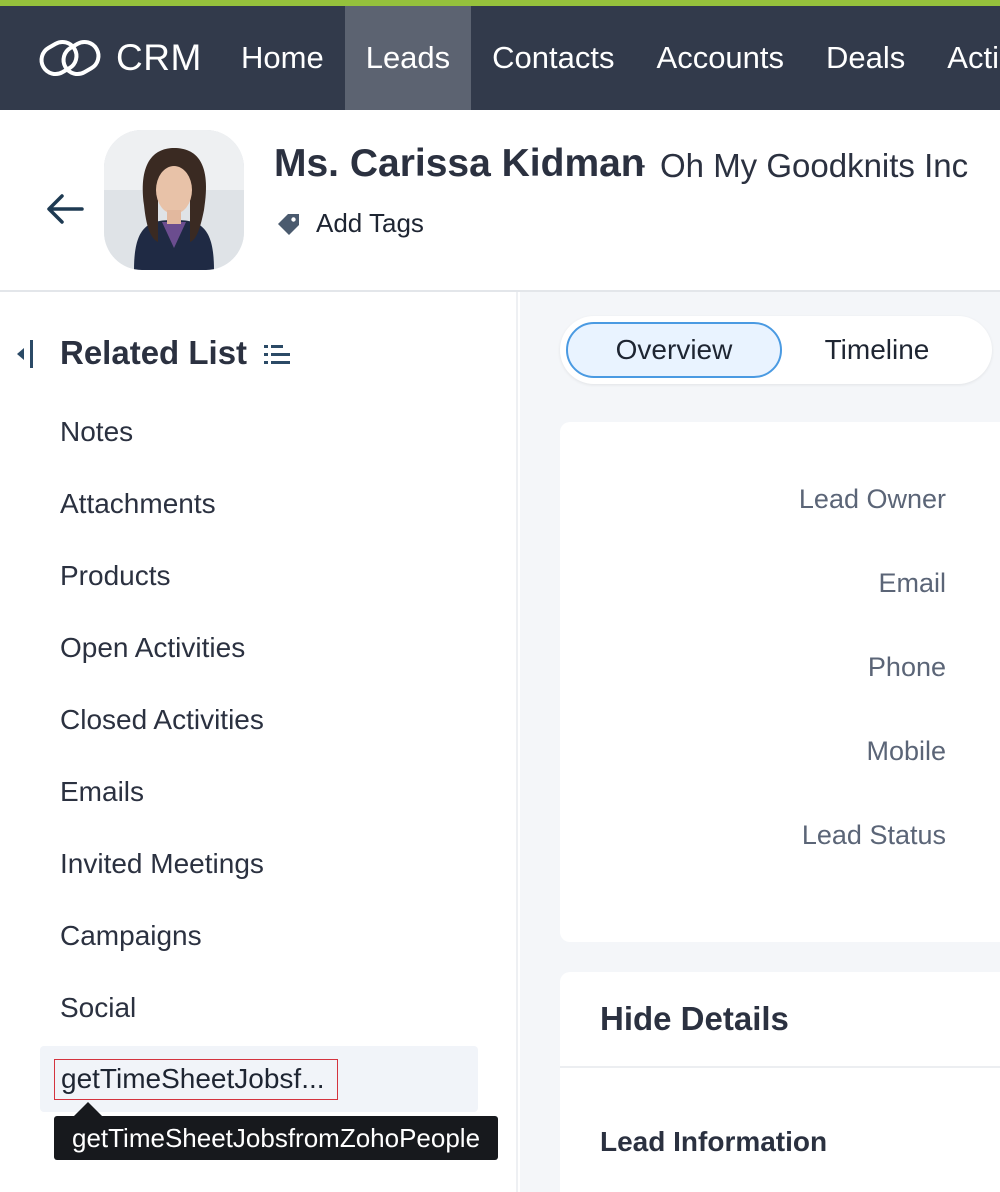  Describe the element at coordinates (98, 1008) in the screenshot. I see `related-item-social: Social` at that location.